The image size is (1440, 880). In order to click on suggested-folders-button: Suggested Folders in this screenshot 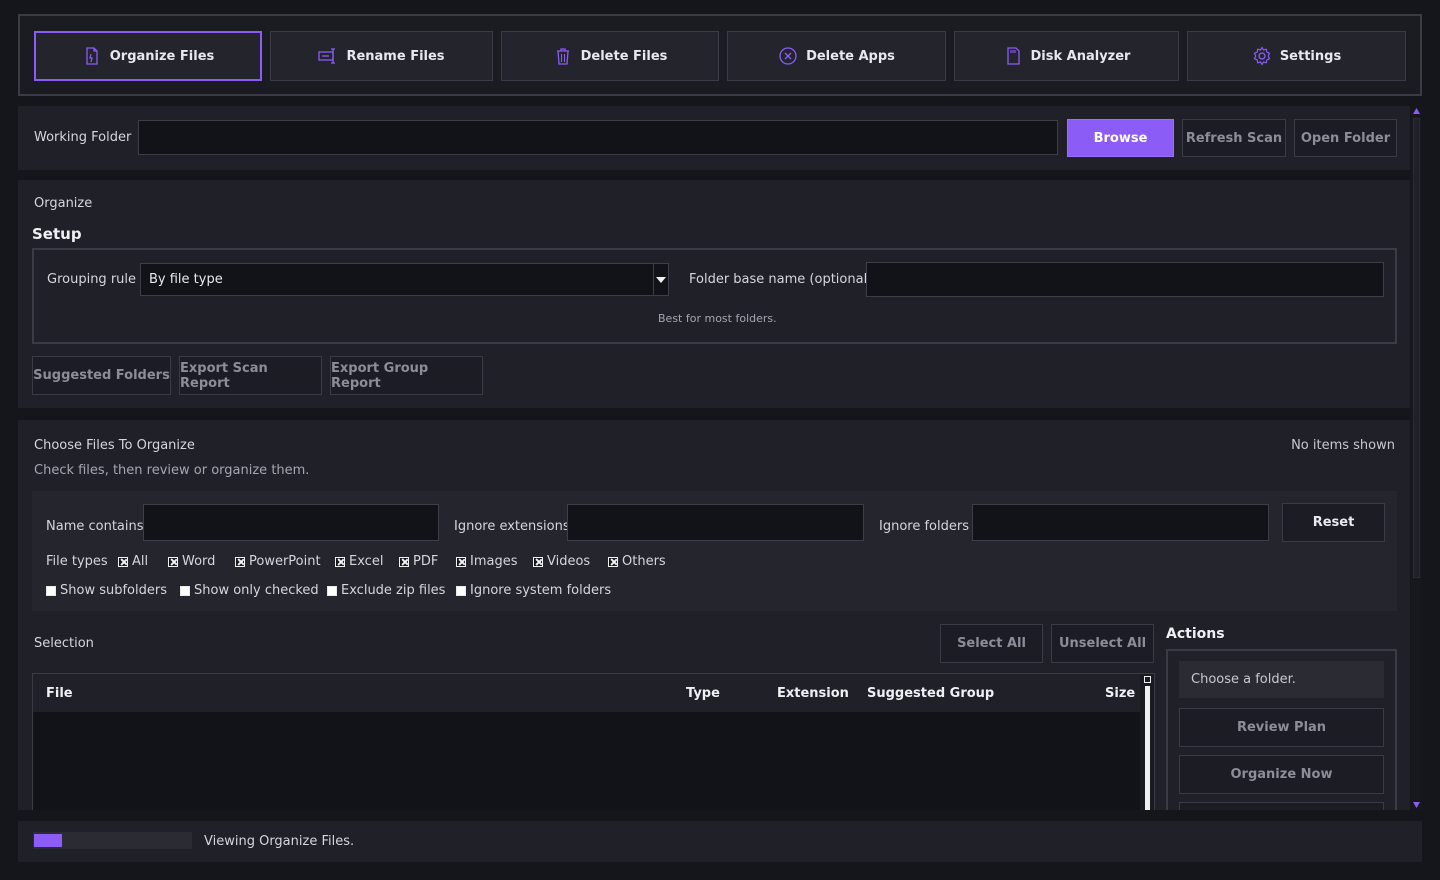, I will do `click(101, 375)`.